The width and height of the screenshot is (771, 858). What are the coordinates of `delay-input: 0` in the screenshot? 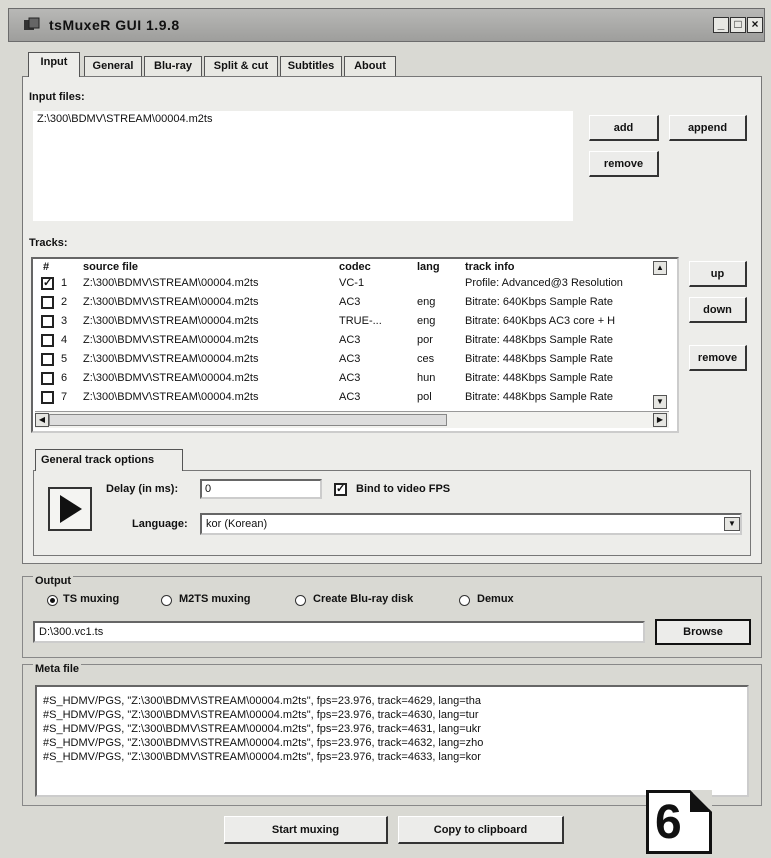 It's located at (261, 489).